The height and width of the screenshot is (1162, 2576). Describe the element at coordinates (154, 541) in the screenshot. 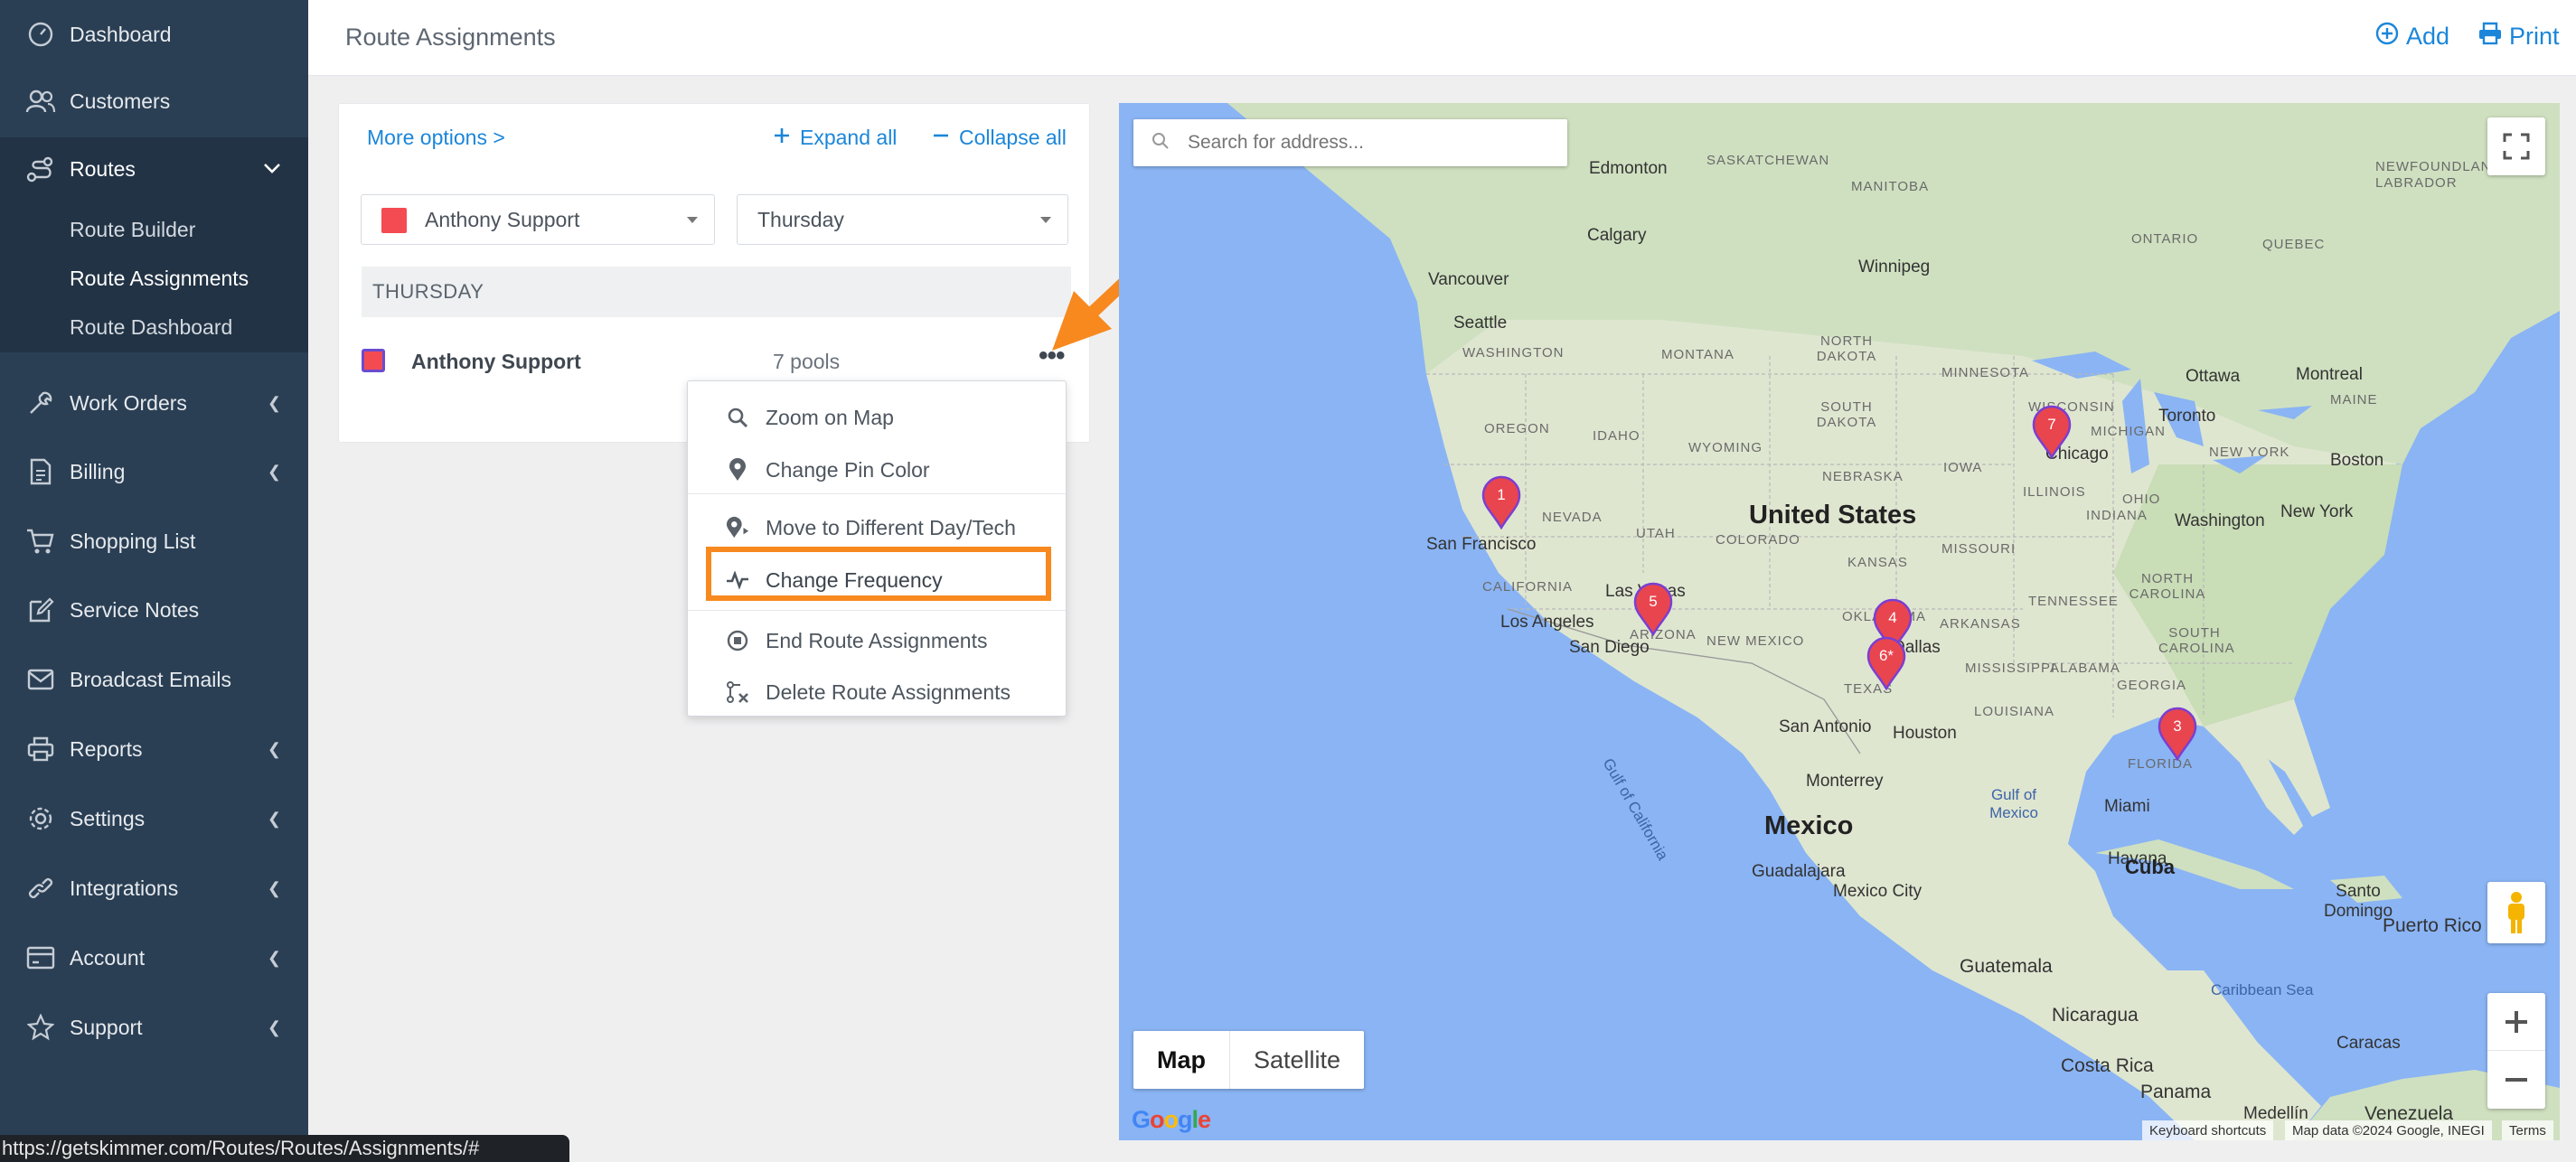

I see `sidebar-item-shopping-list: Shopping List` at that location.